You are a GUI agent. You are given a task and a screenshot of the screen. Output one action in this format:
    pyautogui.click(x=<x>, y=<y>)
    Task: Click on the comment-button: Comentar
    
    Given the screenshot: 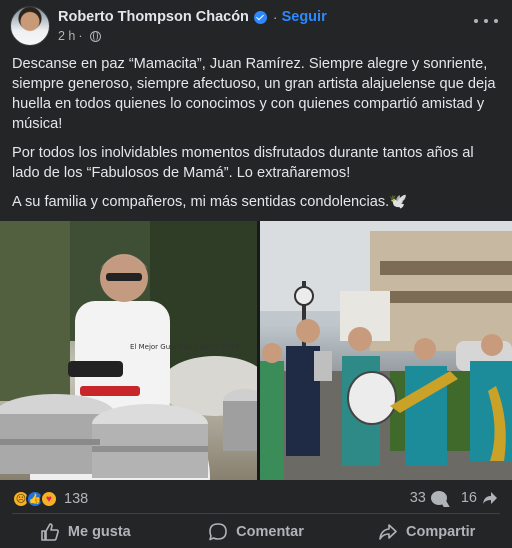 What is the action you would take?
    pyautogui.click(x=256, y=532)
    